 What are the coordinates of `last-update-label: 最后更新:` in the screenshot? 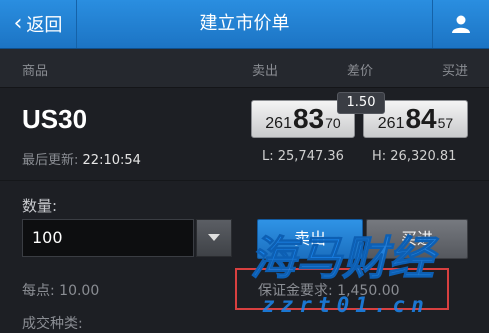 It's located at (50, 160).